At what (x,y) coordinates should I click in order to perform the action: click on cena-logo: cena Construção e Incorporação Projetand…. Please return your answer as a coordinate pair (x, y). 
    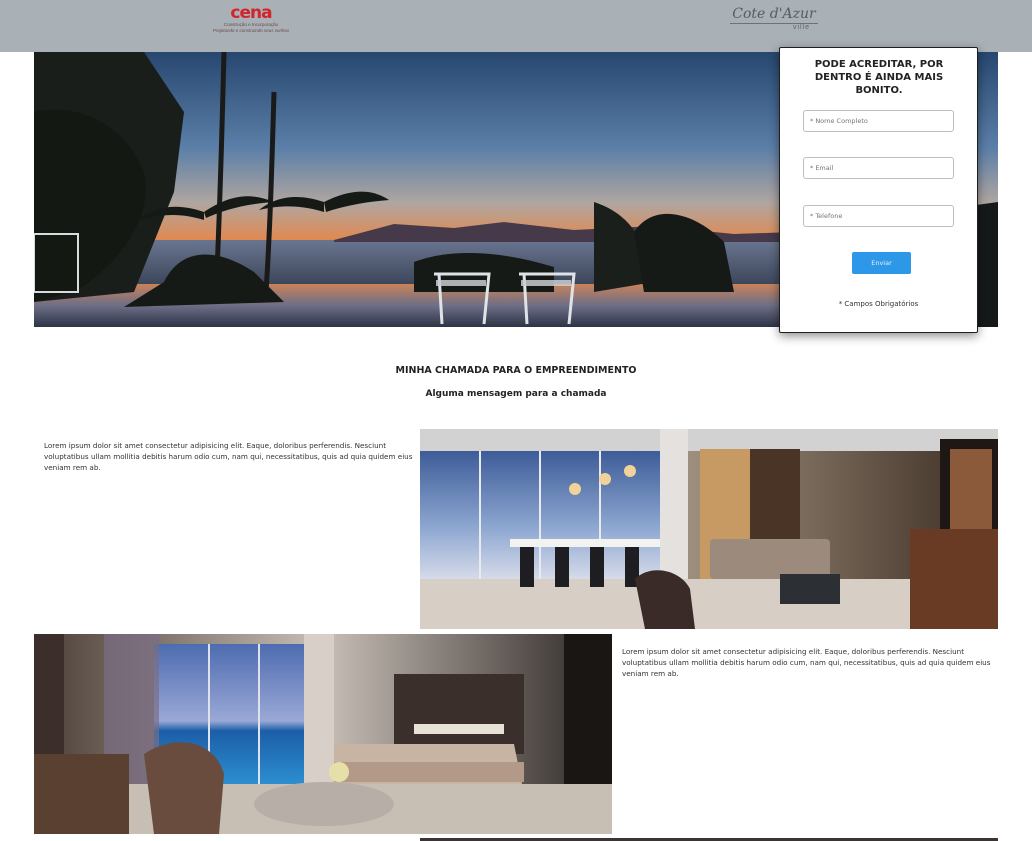
    Looking at the image, I should click on (251, 21).